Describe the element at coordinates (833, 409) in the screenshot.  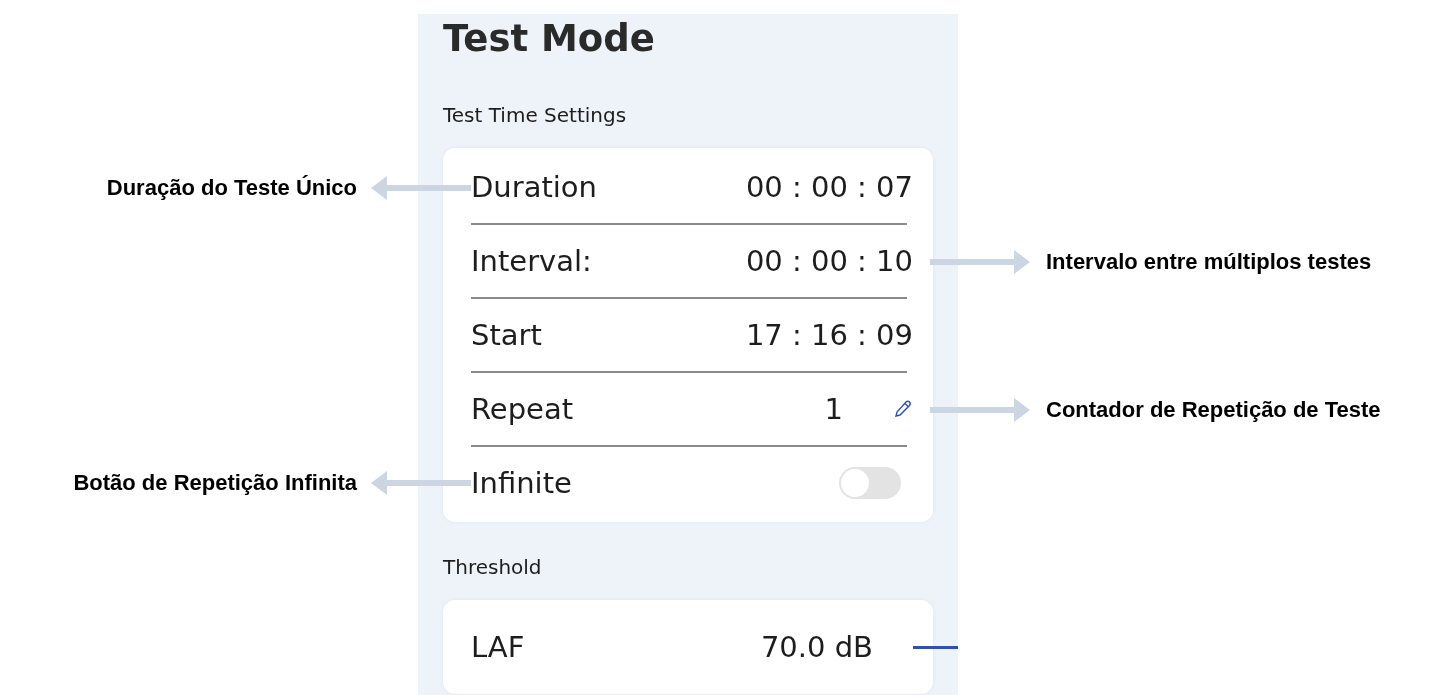
I see `setting-value: 1` at that location.